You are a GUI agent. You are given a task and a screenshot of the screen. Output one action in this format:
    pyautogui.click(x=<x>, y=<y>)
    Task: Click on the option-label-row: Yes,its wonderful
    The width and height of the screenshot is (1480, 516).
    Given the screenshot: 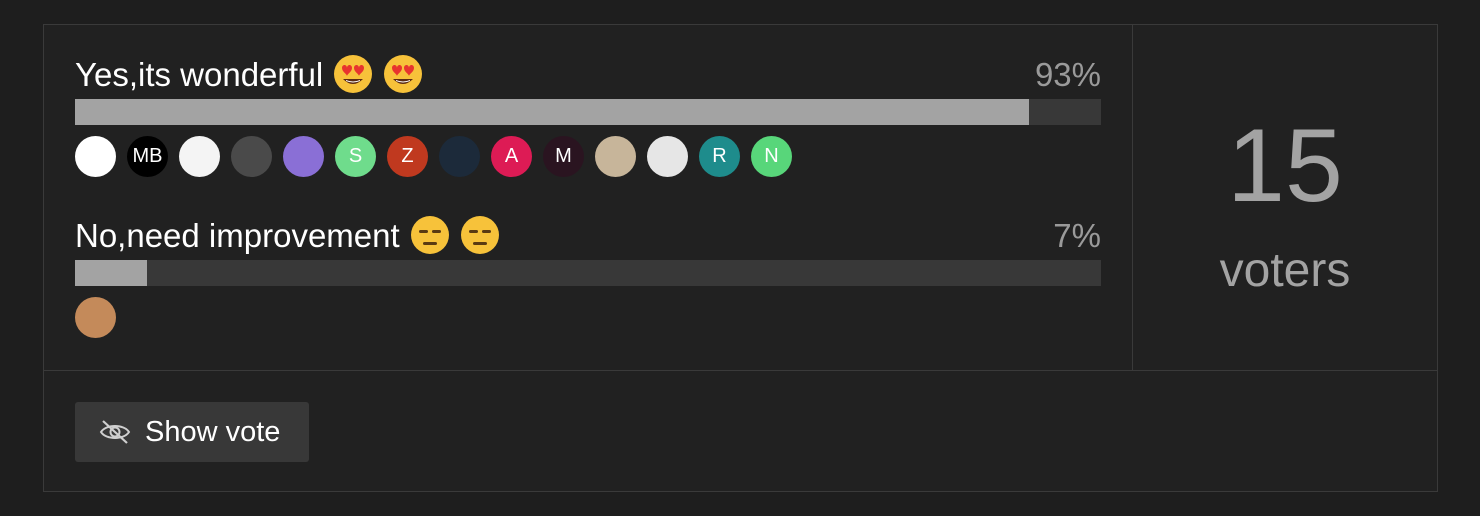 What is the action you would take?
    pyautogui.click(x=249, y=75)
    